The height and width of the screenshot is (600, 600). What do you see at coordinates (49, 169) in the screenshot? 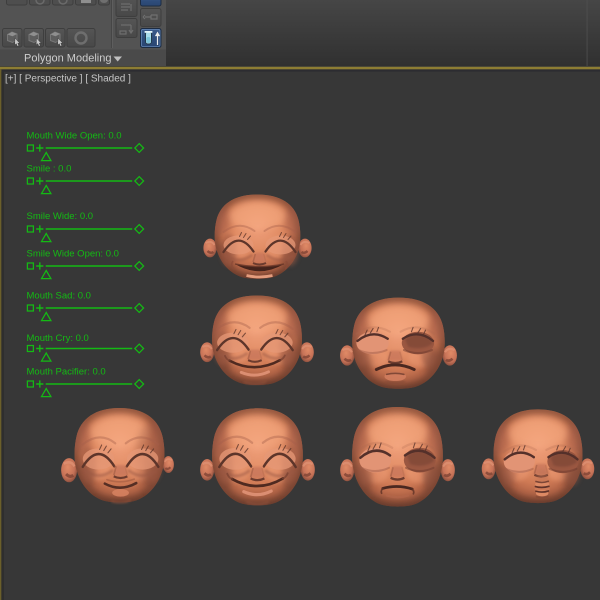
I see `svg-text: Smile : 0.0` at bounding box center [49, 169].